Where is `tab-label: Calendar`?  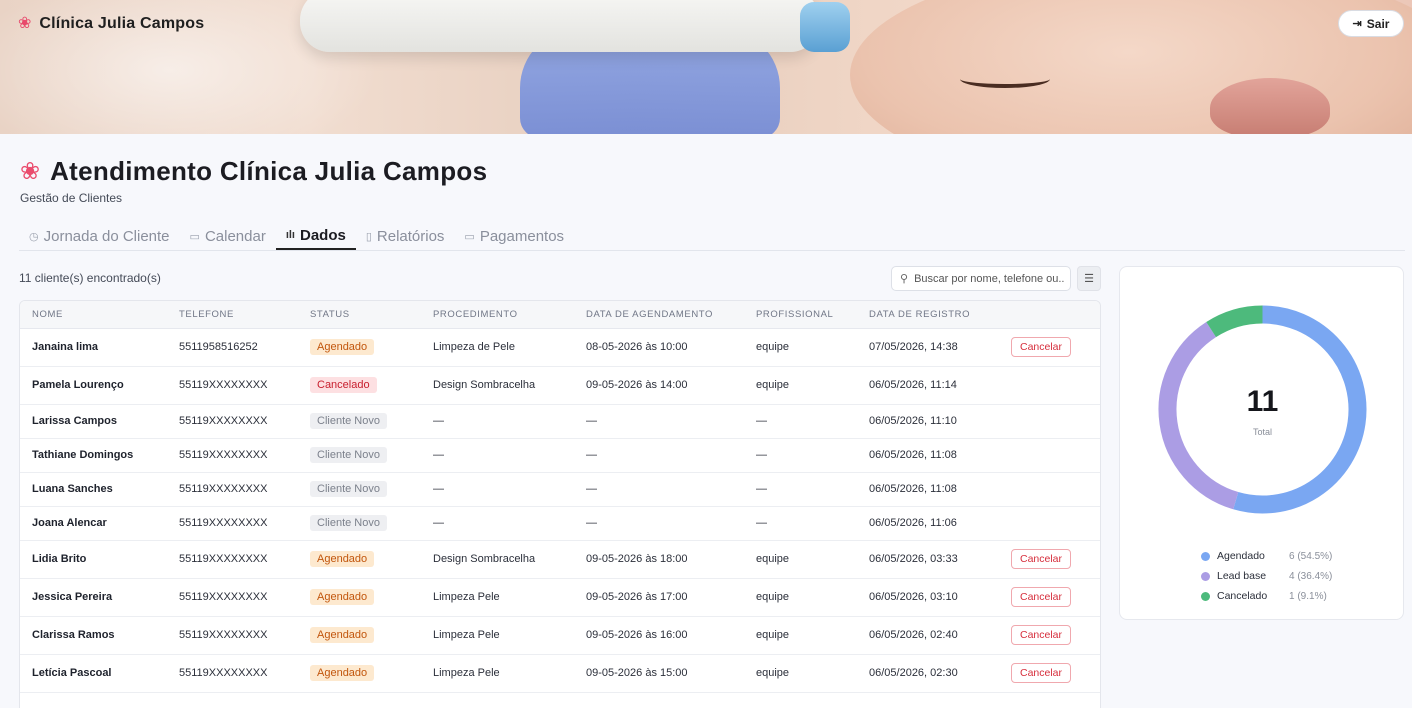
tab-label: Calendar is located at coordinates (235, 236).